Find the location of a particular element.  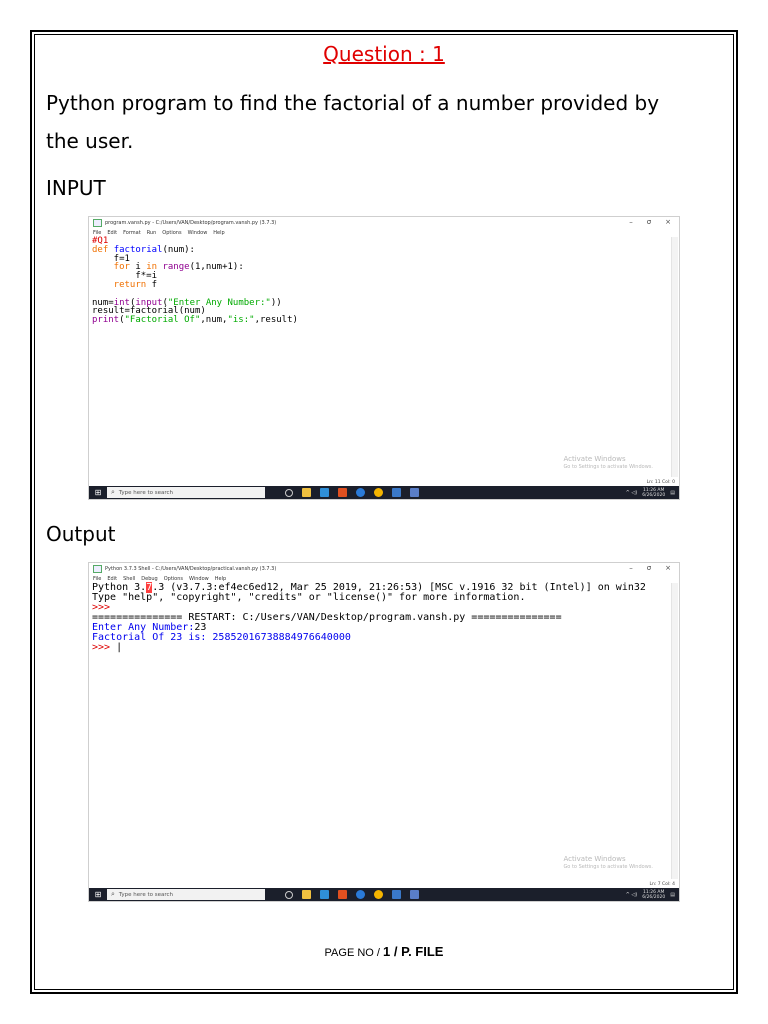

shell-prompt: >>> is located at coordinates (104, 647).